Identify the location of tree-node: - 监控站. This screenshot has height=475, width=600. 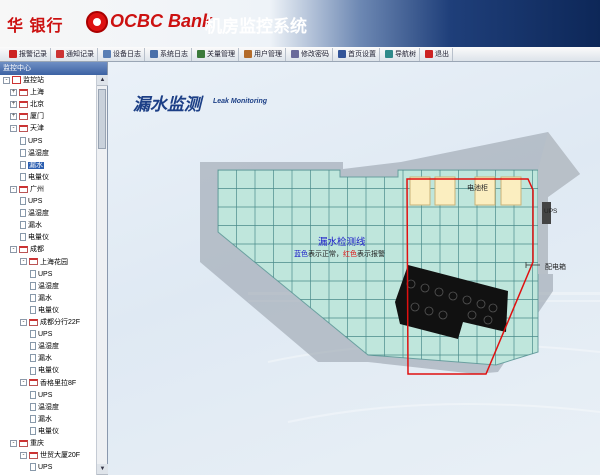
(23, 81).